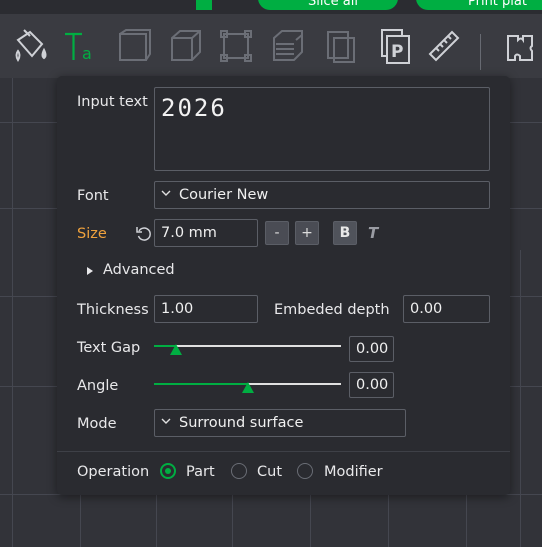 This screenshot has width=542, height=547. What do you see at coordinates (277, 233) in the screenshot?
I see `size-decrease-button: -` at bounding box center [277, 233].